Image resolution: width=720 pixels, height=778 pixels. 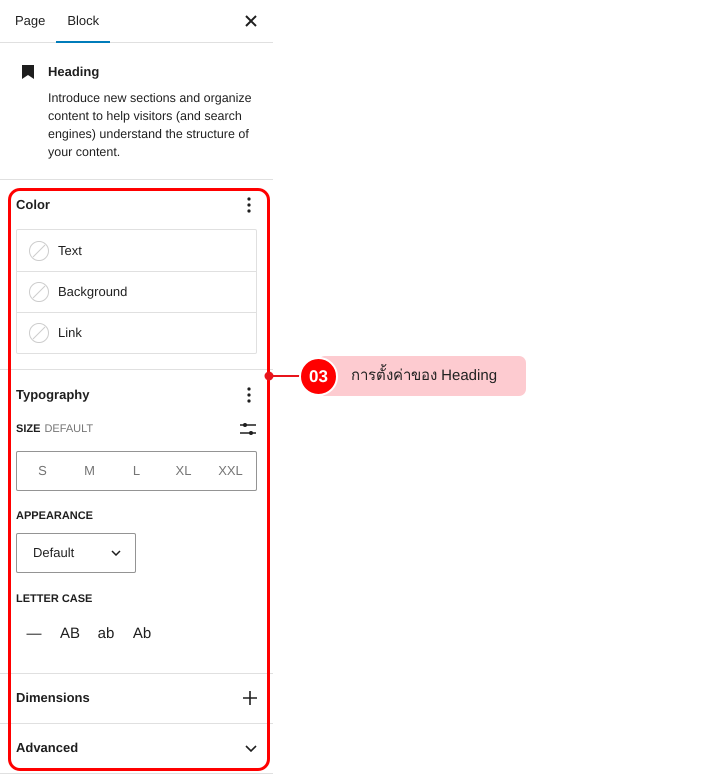 I want to click on color-option: Text, so click(x=136, y=250).